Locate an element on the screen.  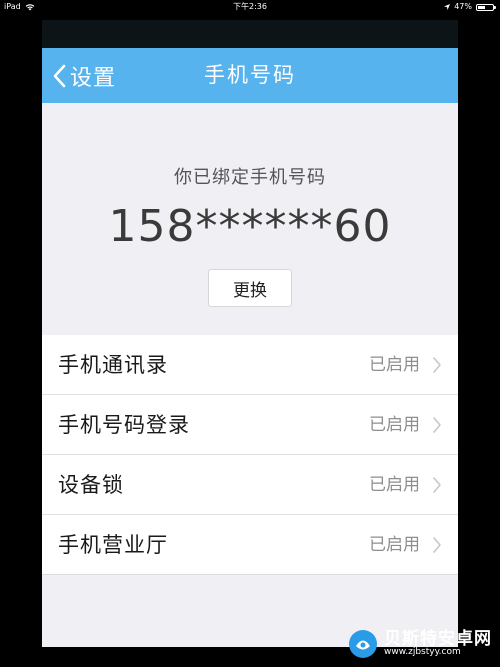
watermark: 贝斯特安卓网 www.zjbstyy.com is located at coordinates (420, 644).